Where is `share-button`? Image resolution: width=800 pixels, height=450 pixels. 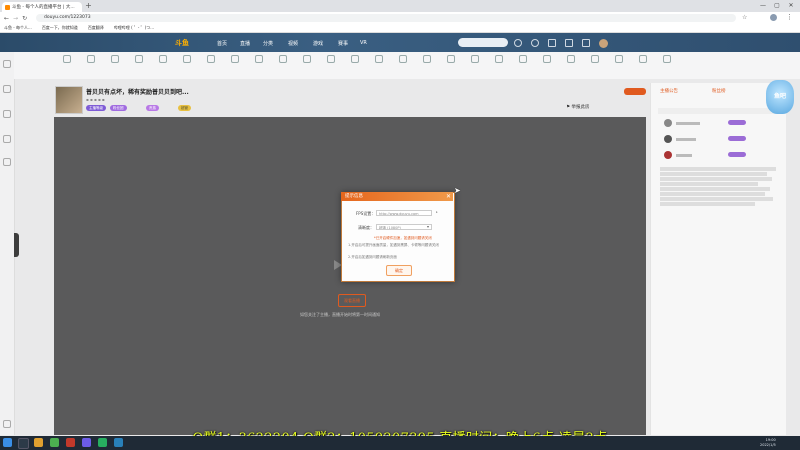 share-button is located at coordinates (635, 91).